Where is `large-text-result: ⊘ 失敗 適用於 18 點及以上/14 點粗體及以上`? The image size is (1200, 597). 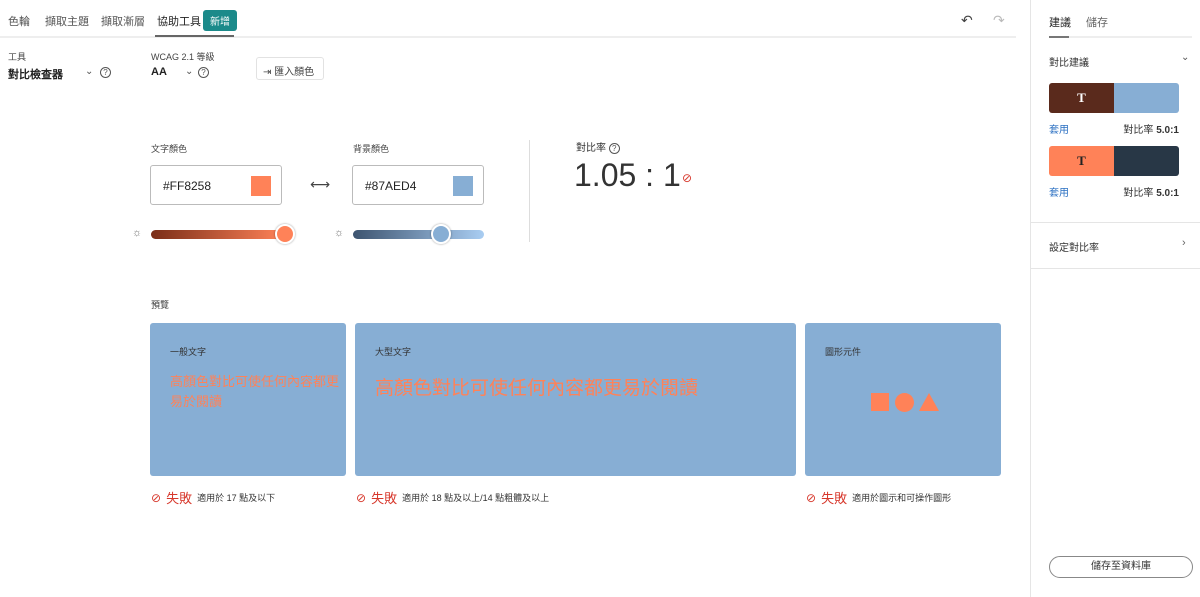
large-text-result: ⊘ 失敗 適用於 18 點及以上/14 點粗體及以上 is located at coordinates (452, 497).